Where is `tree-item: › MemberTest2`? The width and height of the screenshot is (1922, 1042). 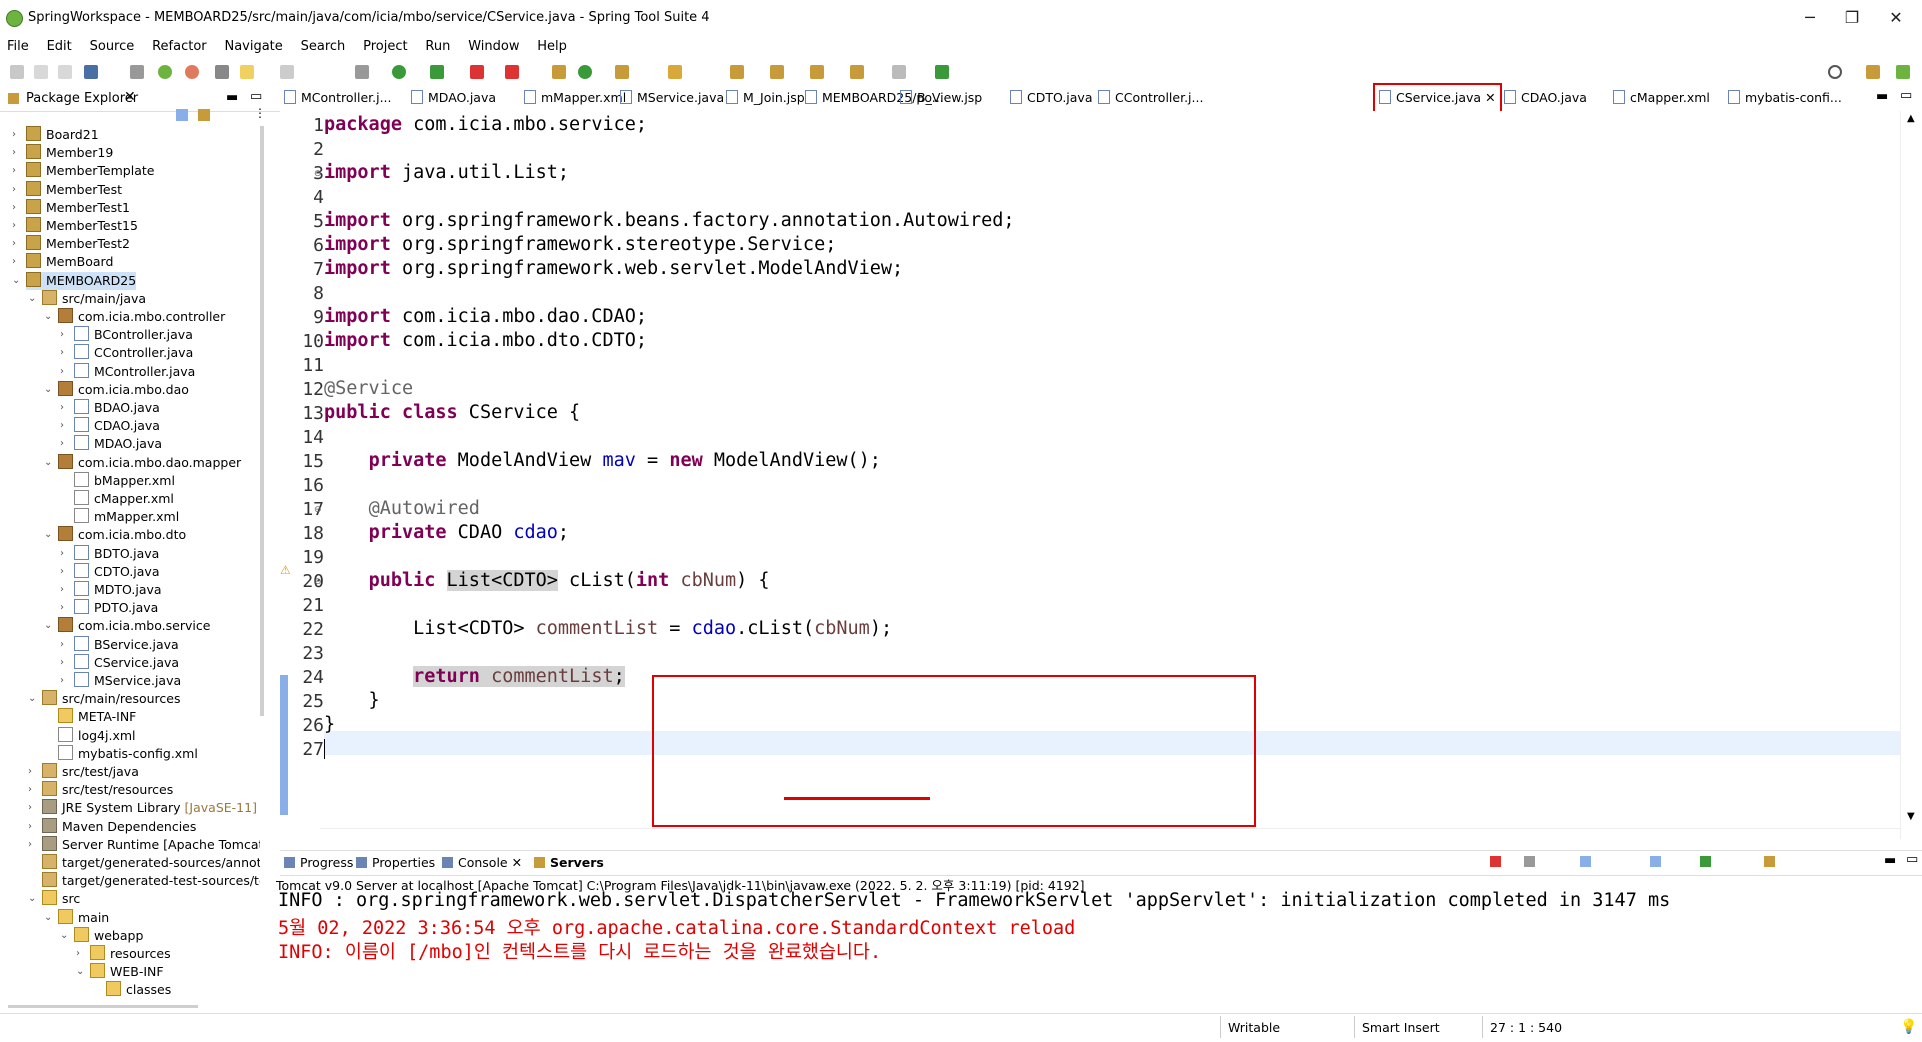 tree-item: › MemberTest2 is located at coordinates (71, 244).